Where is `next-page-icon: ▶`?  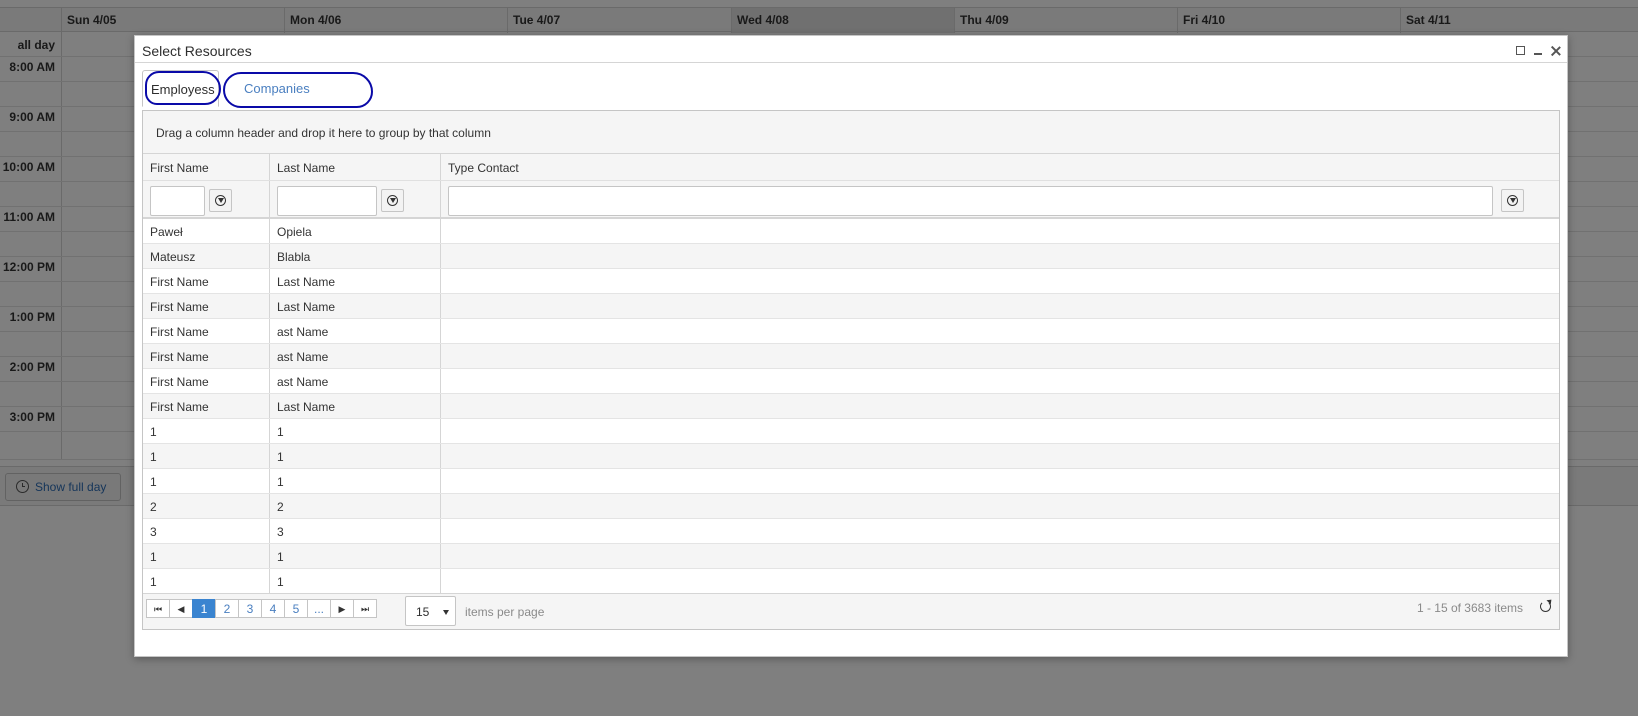 next-page-icon: ▶ is located at coordinates (342, 608).